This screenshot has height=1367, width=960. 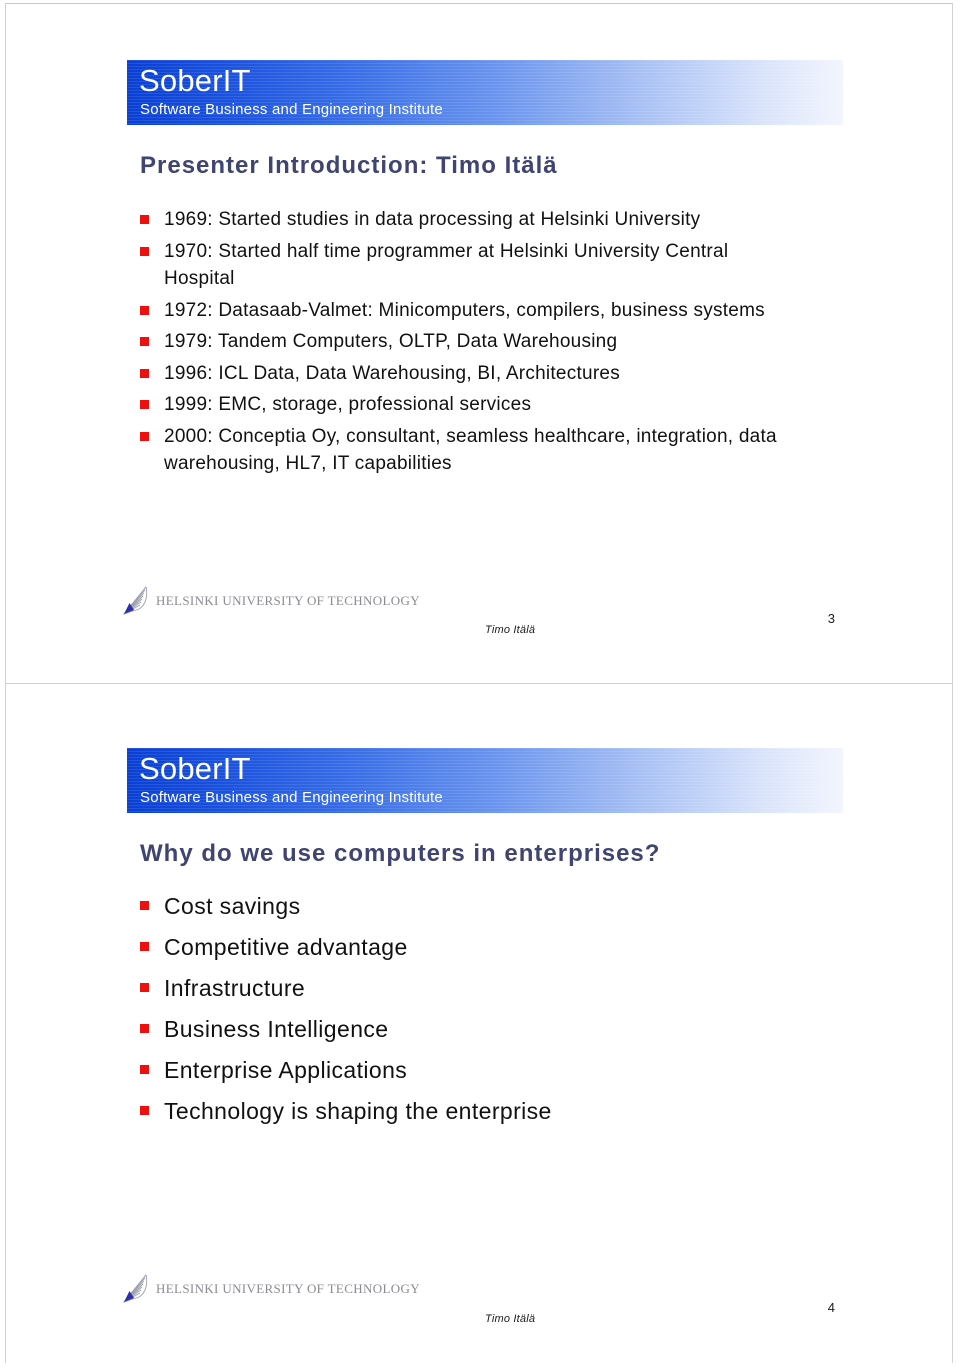 What do you see at coordinates (232, 906) in the screenshot?
I see `list-item-text: Cost savings` at bounding box center [232, 906].